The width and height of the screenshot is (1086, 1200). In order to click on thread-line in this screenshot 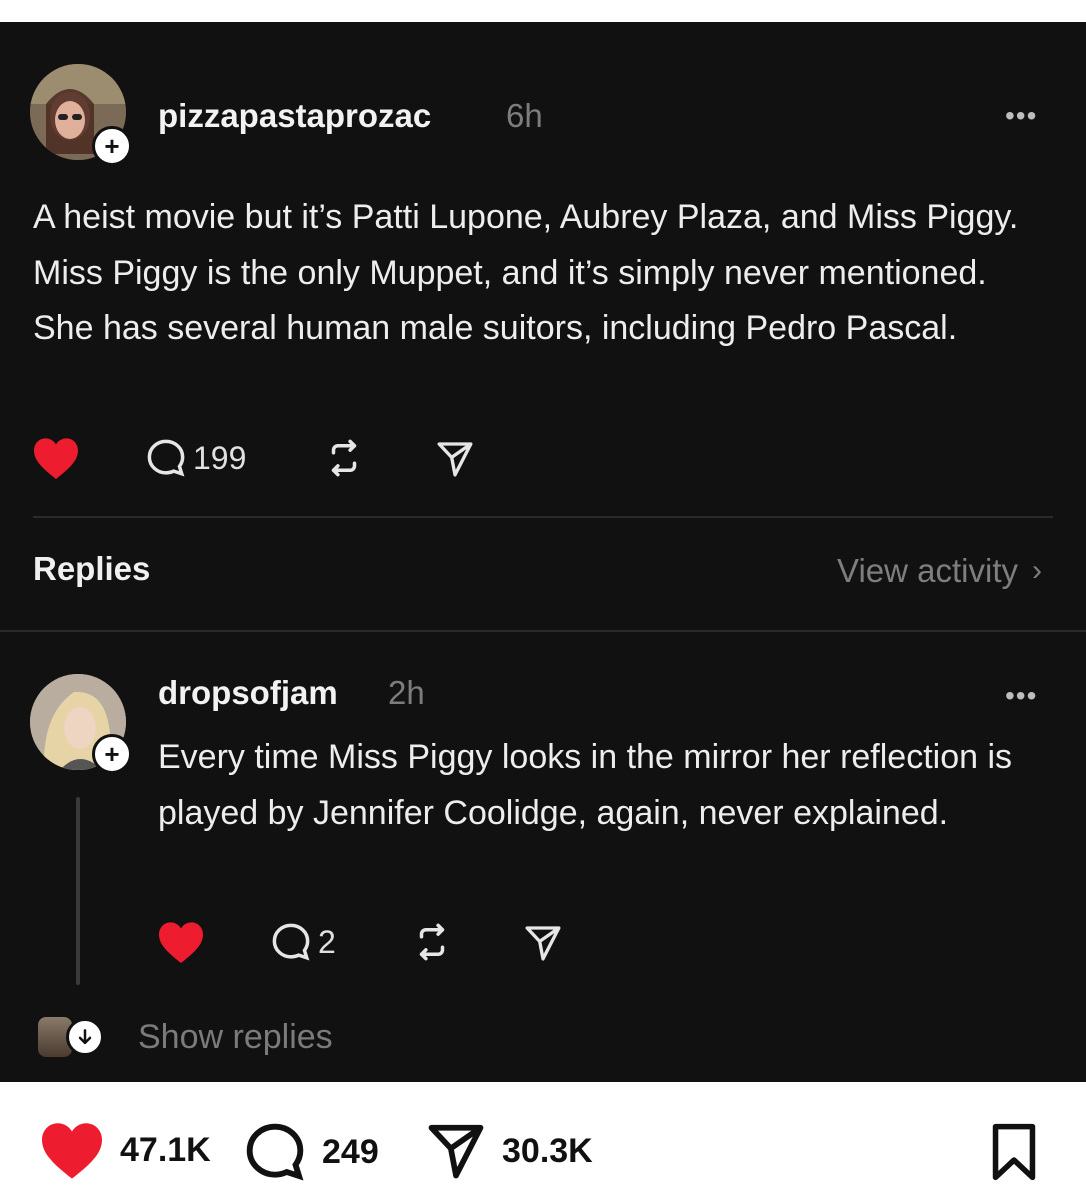, I will do `click(78, 891)`.